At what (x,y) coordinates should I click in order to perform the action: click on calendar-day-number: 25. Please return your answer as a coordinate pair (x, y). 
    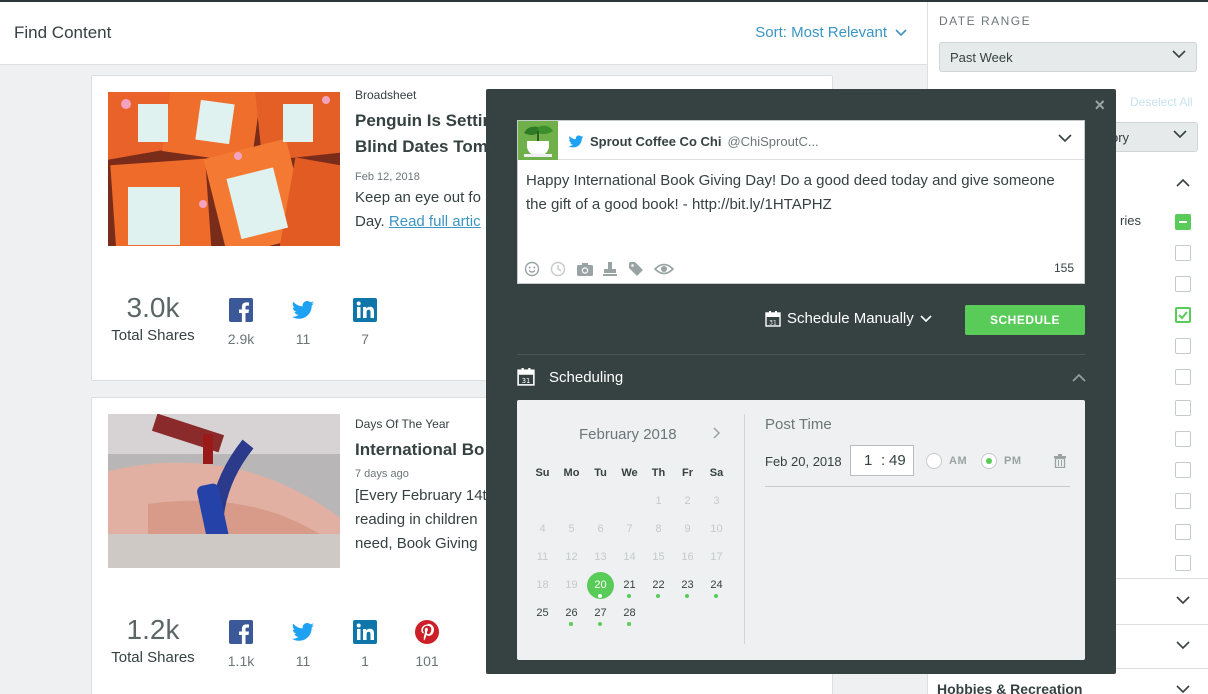
    Looking at the image, I should click on (542, 613).